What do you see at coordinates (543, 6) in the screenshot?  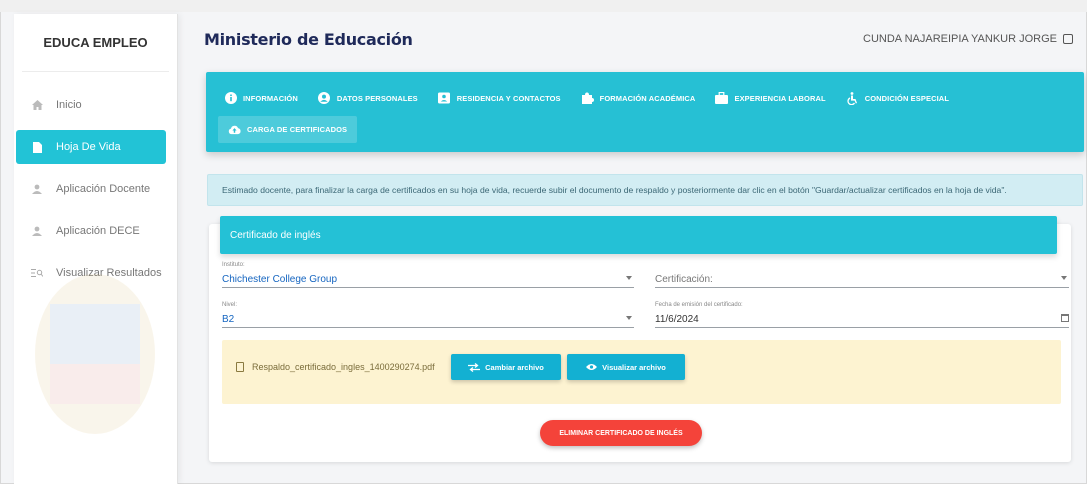 I see `window-top-edge` at bounding box center [543, 6].